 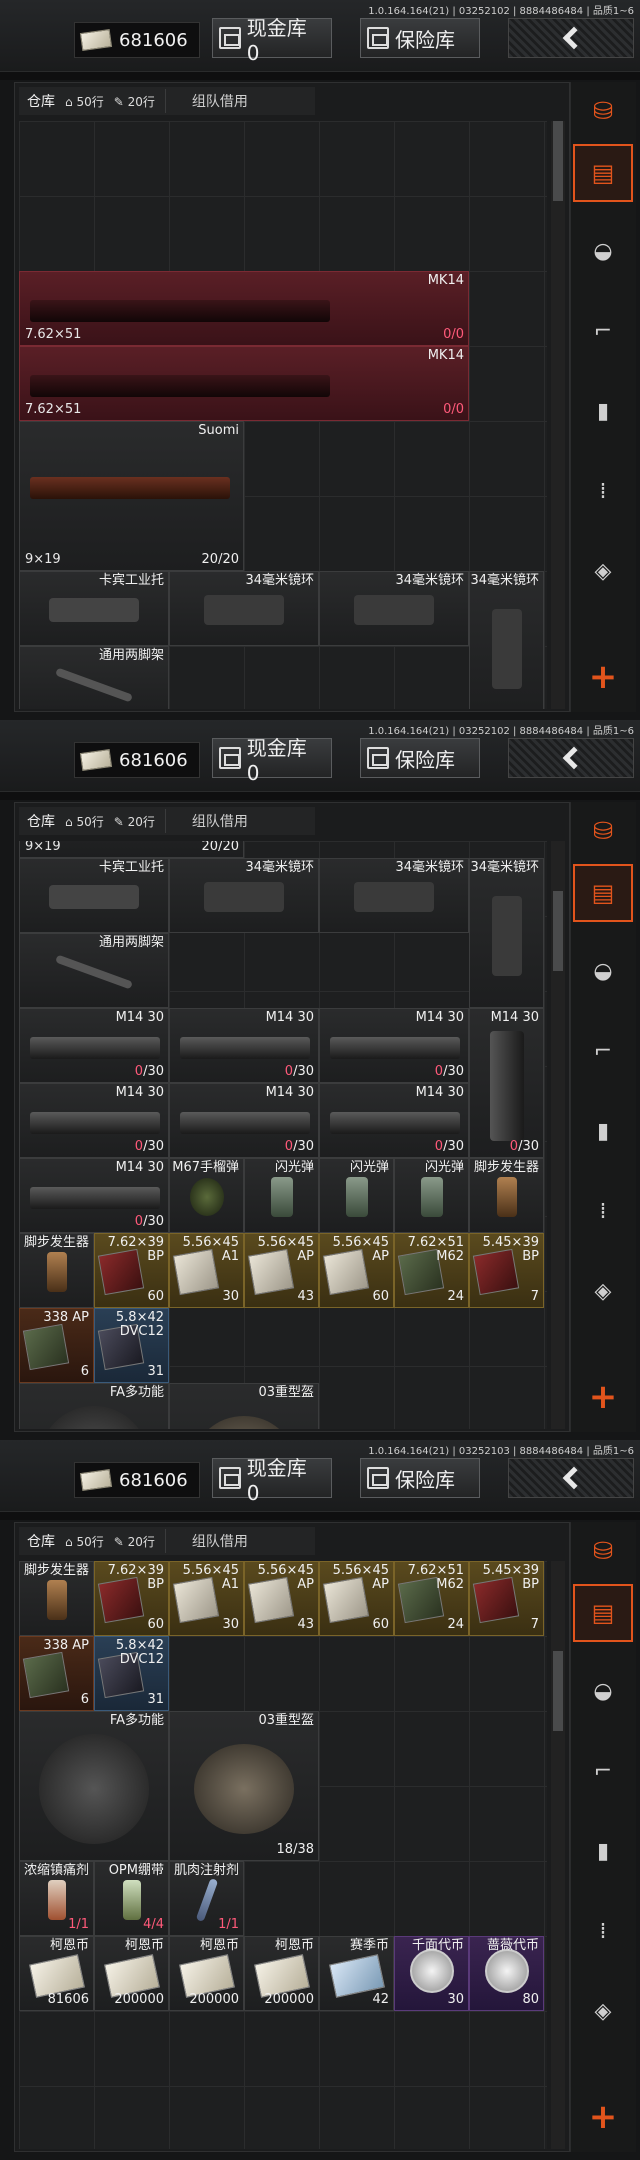 I want to click on item-ammo: 338 AP 6, so click(x=56, y=1673).